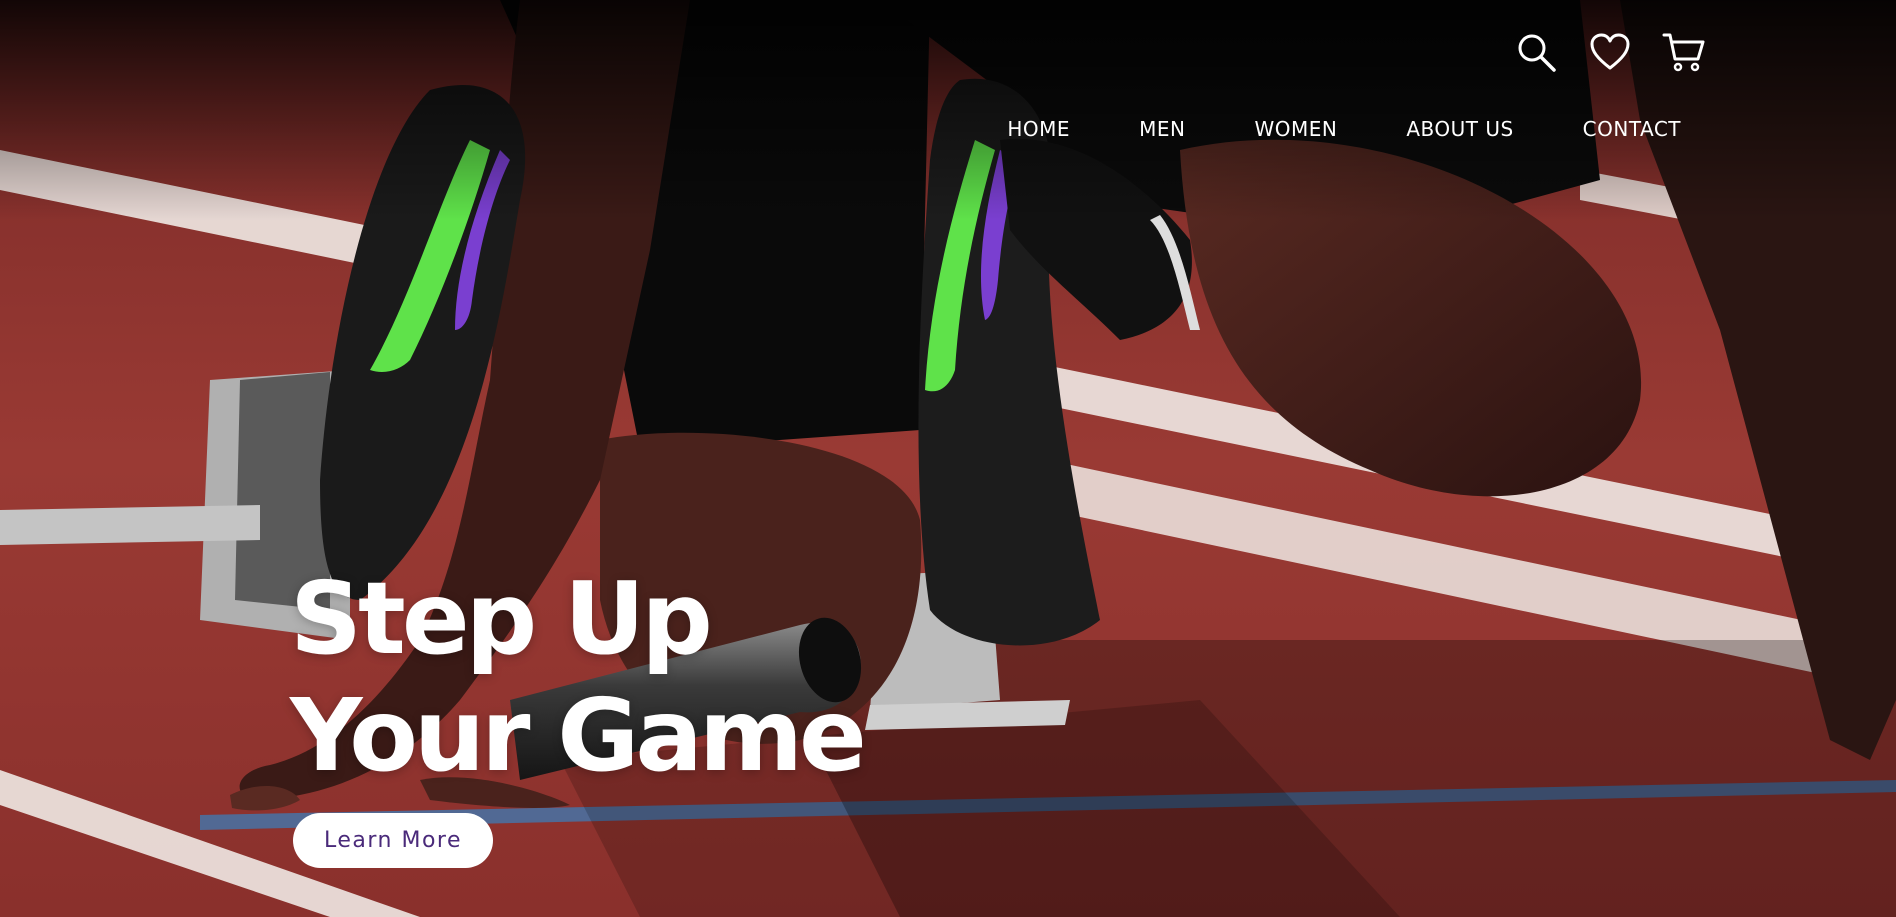  What do you see at coordinates (393, 840) in the screenshot?
I see `learn-more-button: Learn More` at bounding box center [393, 840].